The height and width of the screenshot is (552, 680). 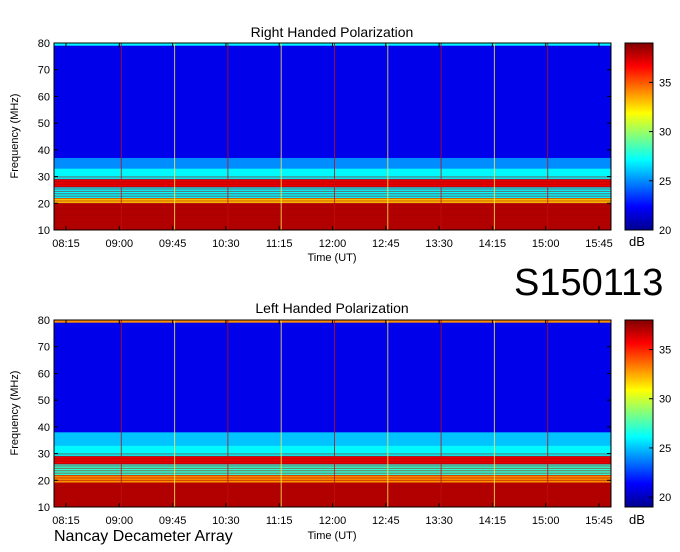 What do you see at coordinates (143, 536) in the screenshot?
I see `observatory-name: Nancay Decameter Array` at bounding box center [143, 536].